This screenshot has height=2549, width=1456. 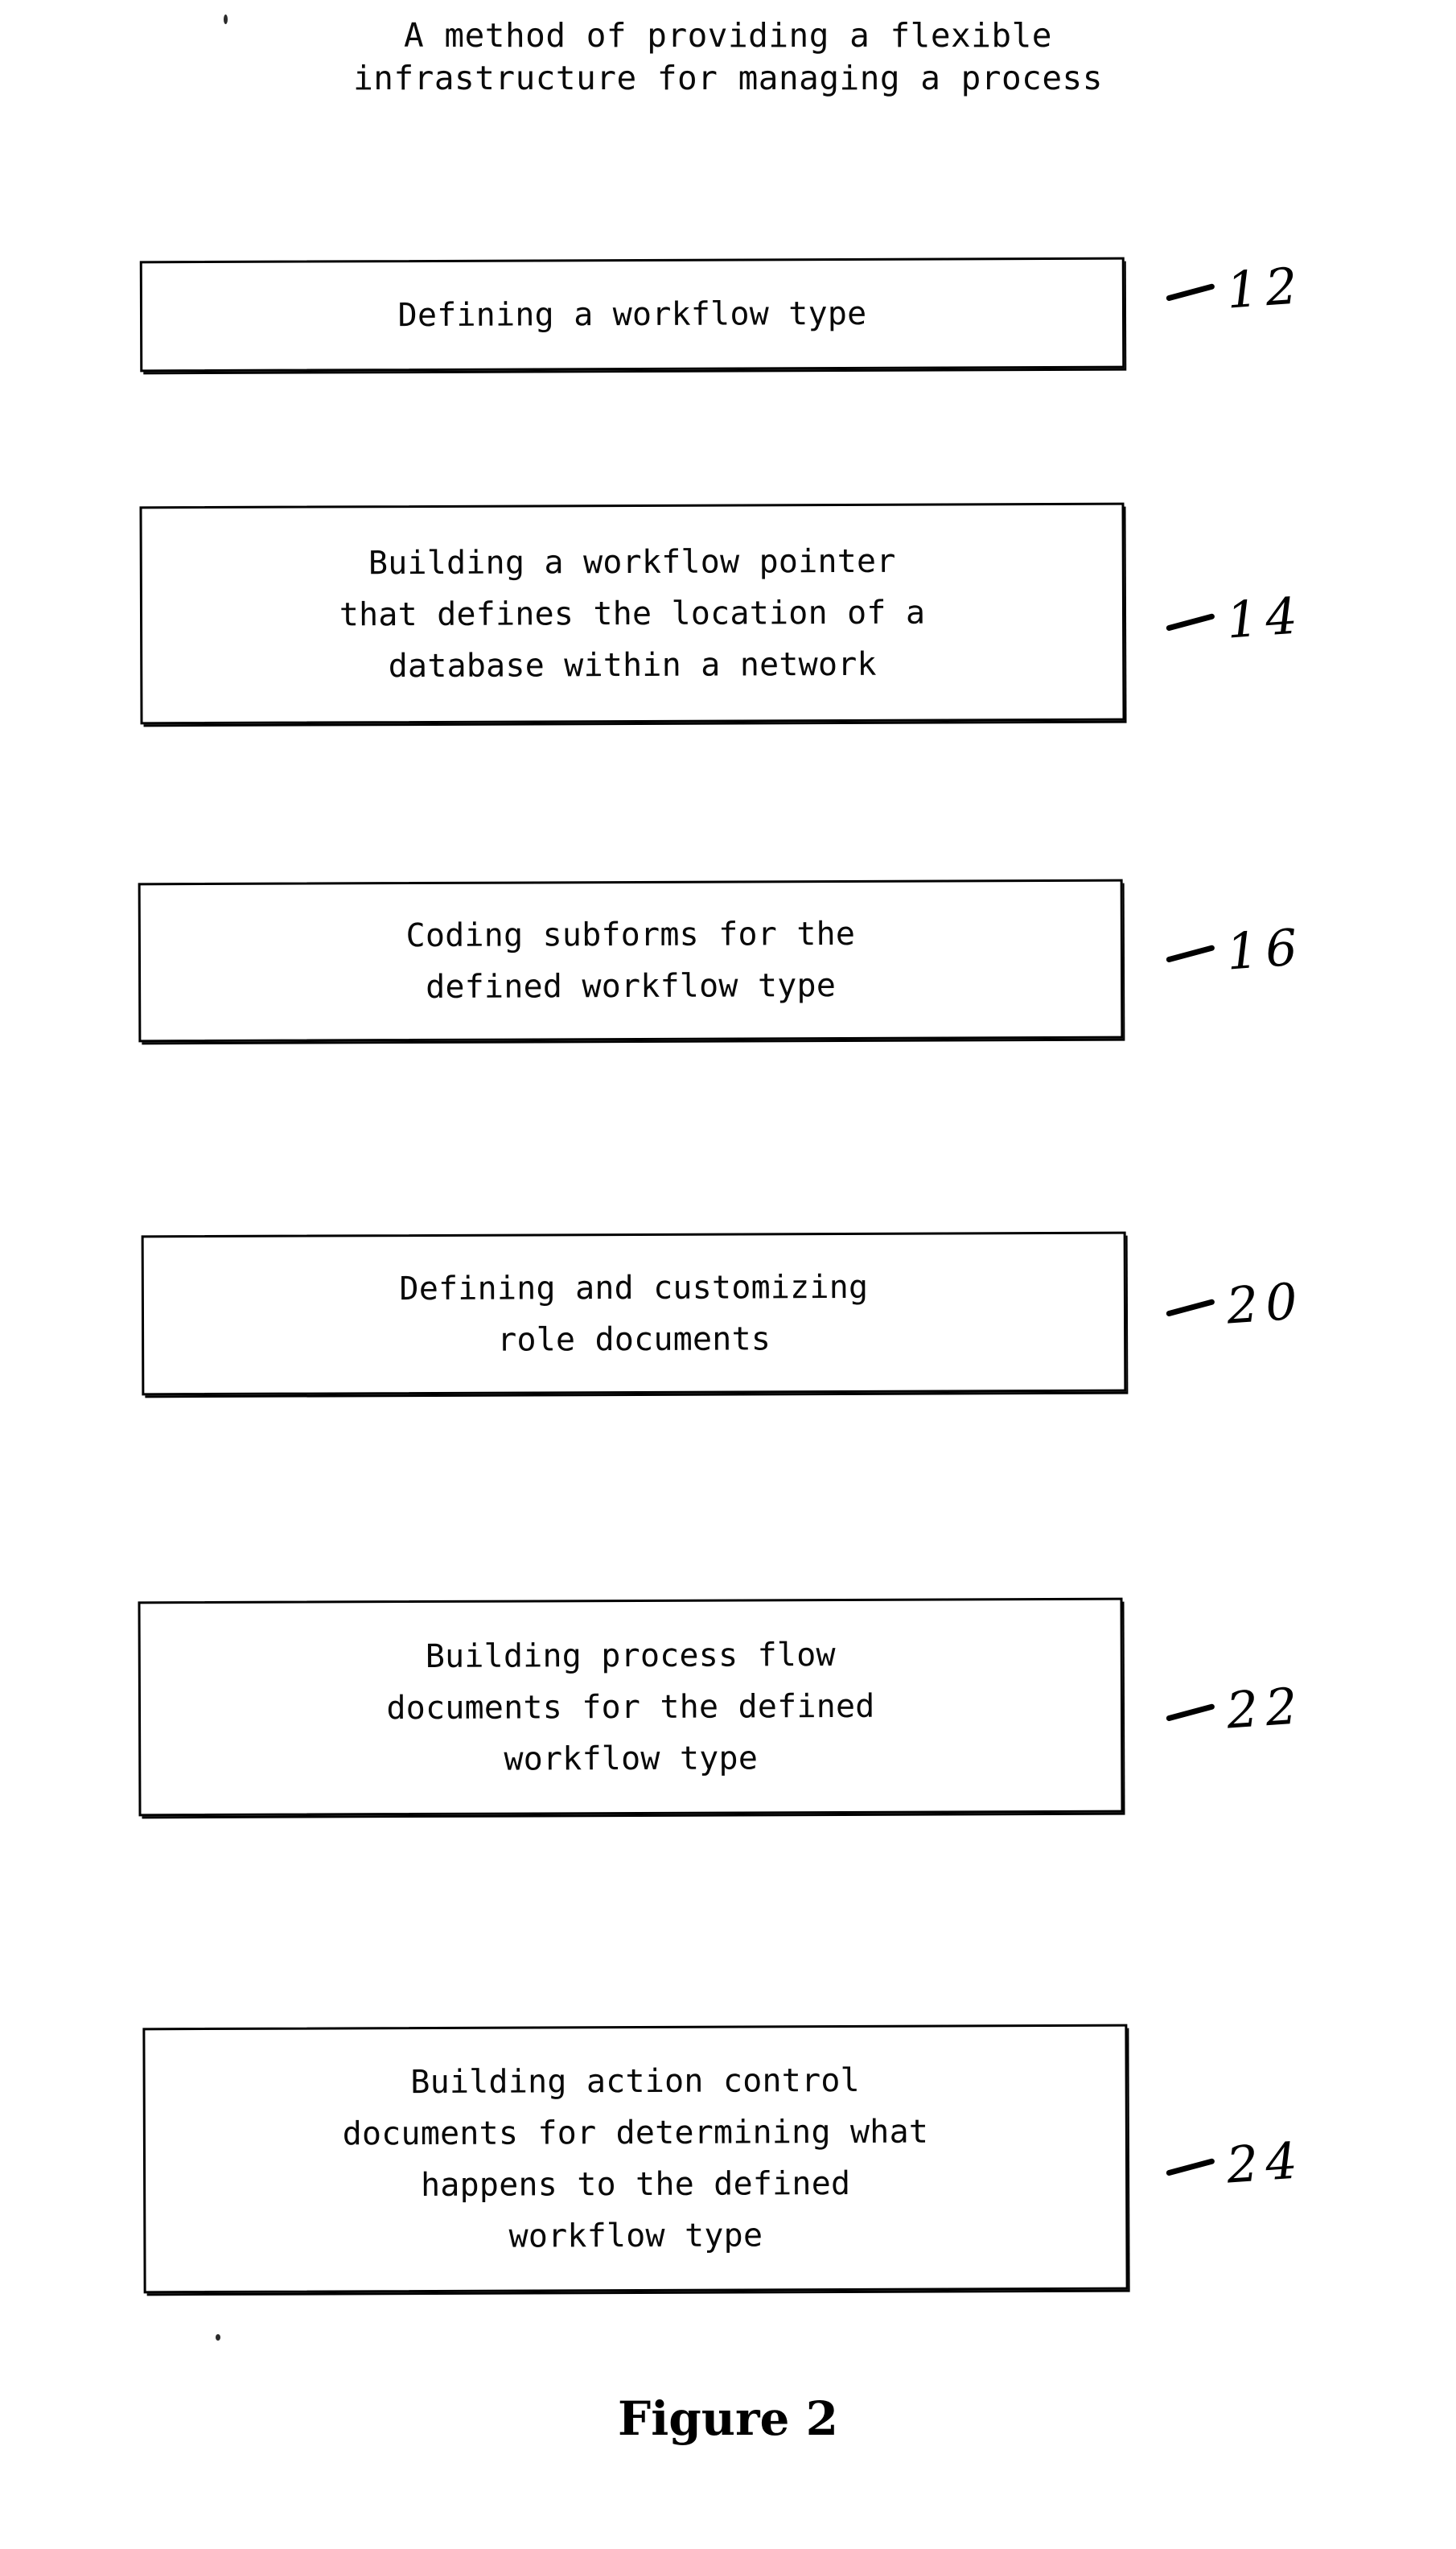 What do you see at coordinates (1265, 2163) in the screenshot?
I see `reference-numeral-24-value: 24` at bounding box center [1265, 2163].